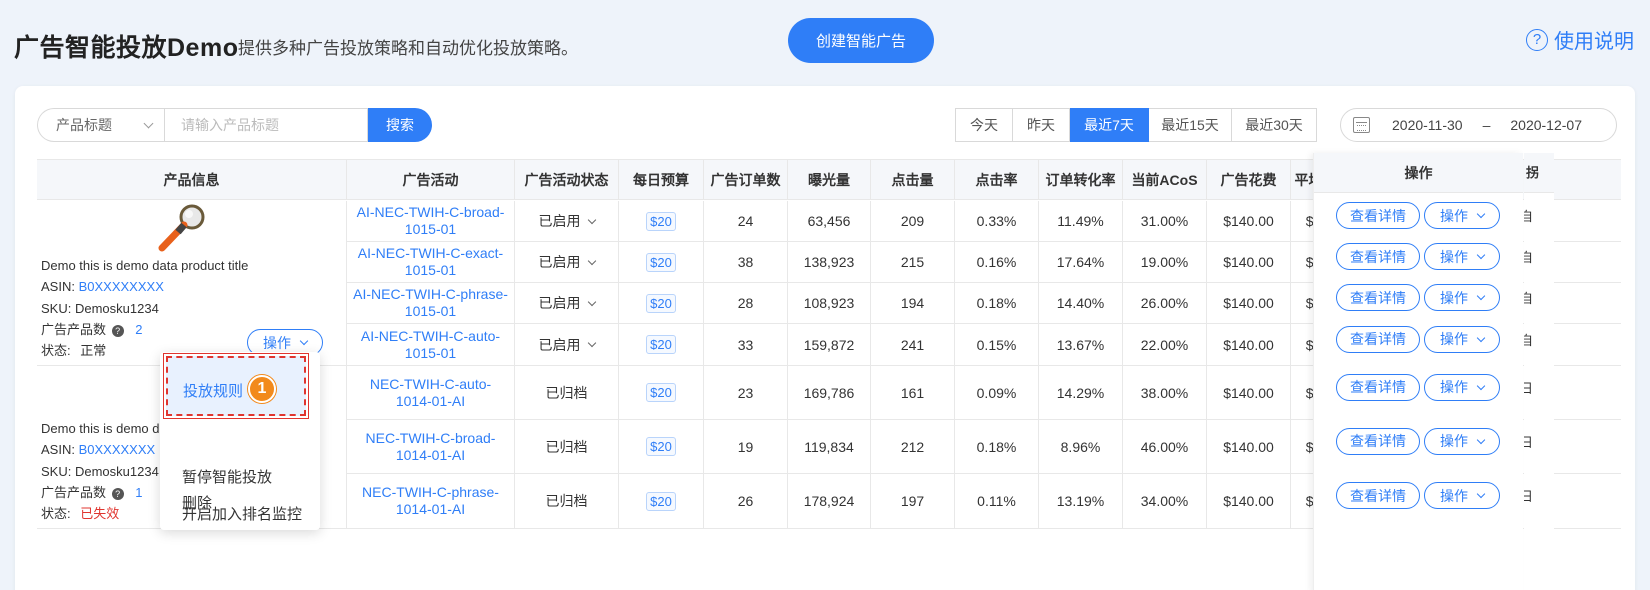 Image resolution: width=1650 pixels, height=590 pixels. Describe the element at coordinates (56, 513) in the screenshot. I see `status-label: 状态:` at that location.